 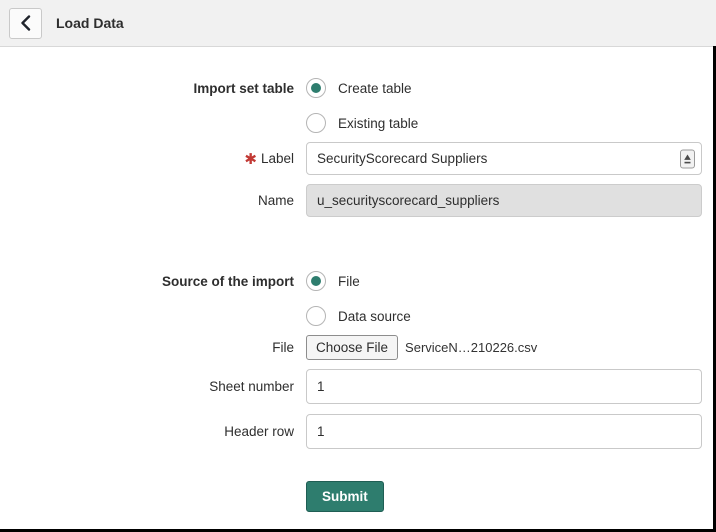 I want to click on radio-option-file: File, so click(x=333, y=281).